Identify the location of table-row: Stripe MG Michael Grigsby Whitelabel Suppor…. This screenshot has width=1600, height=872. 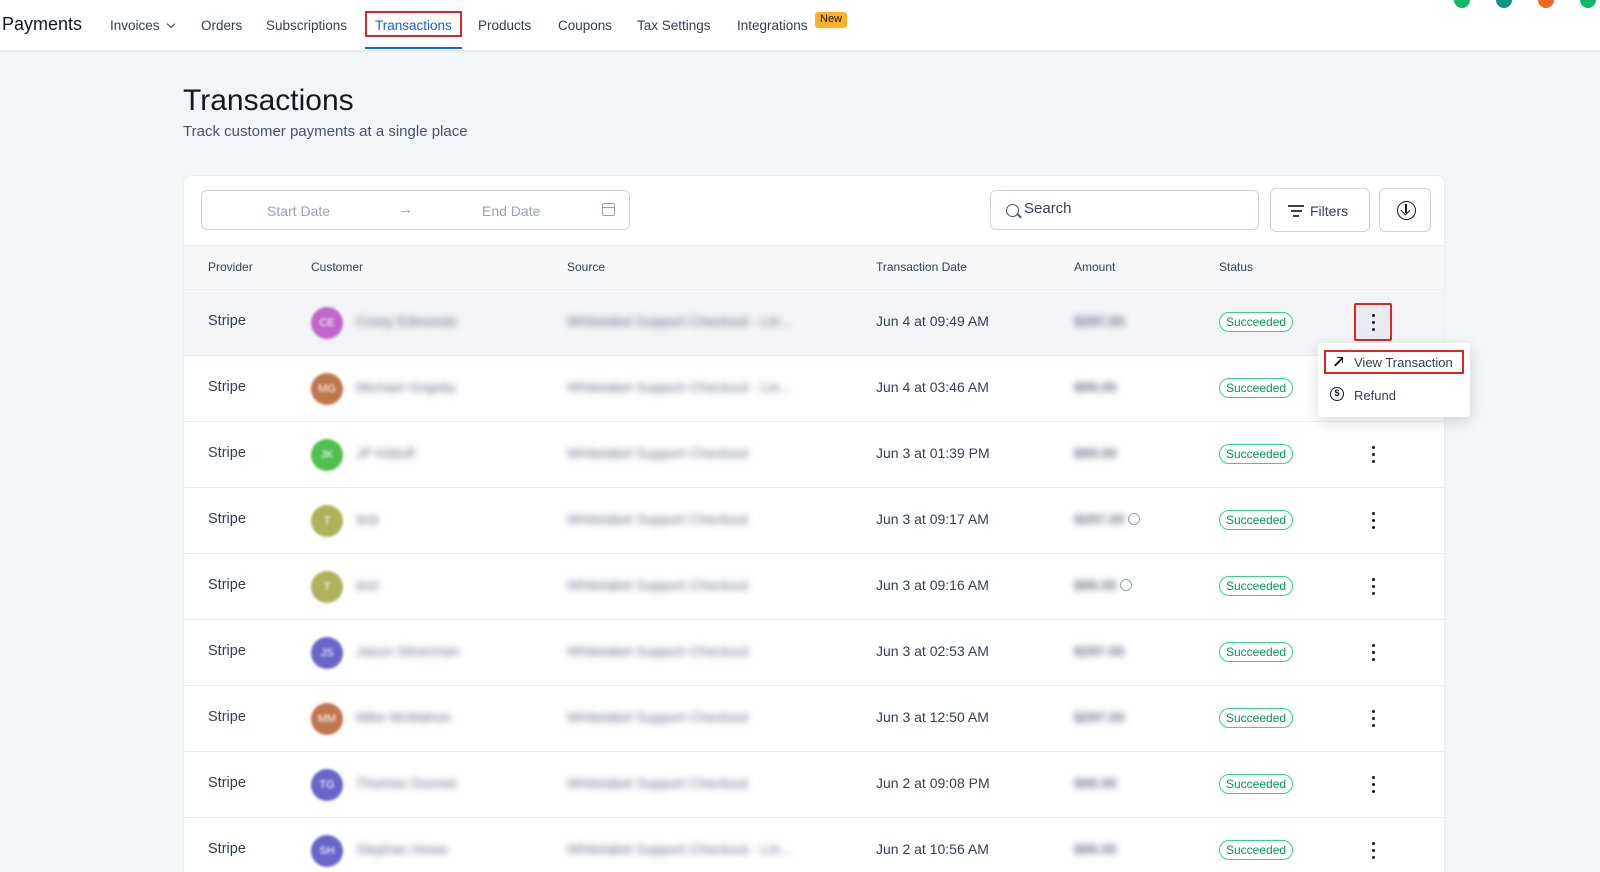
(814, 388).